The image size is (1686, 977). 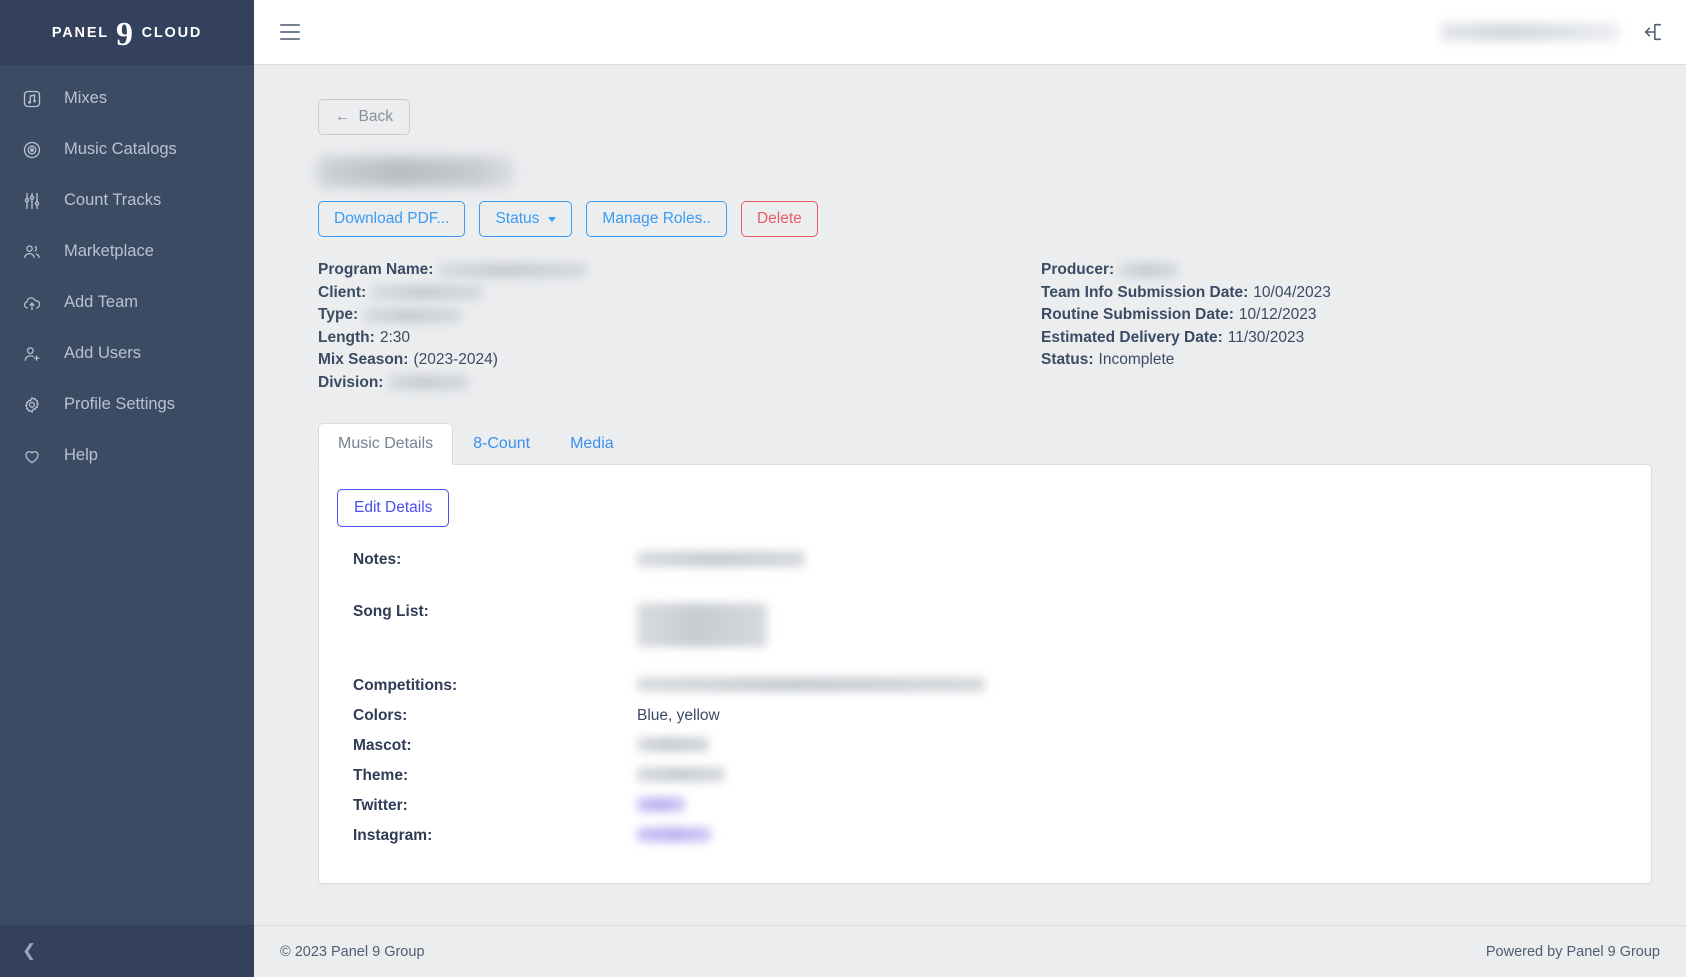 What do you see at coordinates (127, 455) in the screenshot?
I see `sidebar-item-help: Help` at bounding box center [127, 455].